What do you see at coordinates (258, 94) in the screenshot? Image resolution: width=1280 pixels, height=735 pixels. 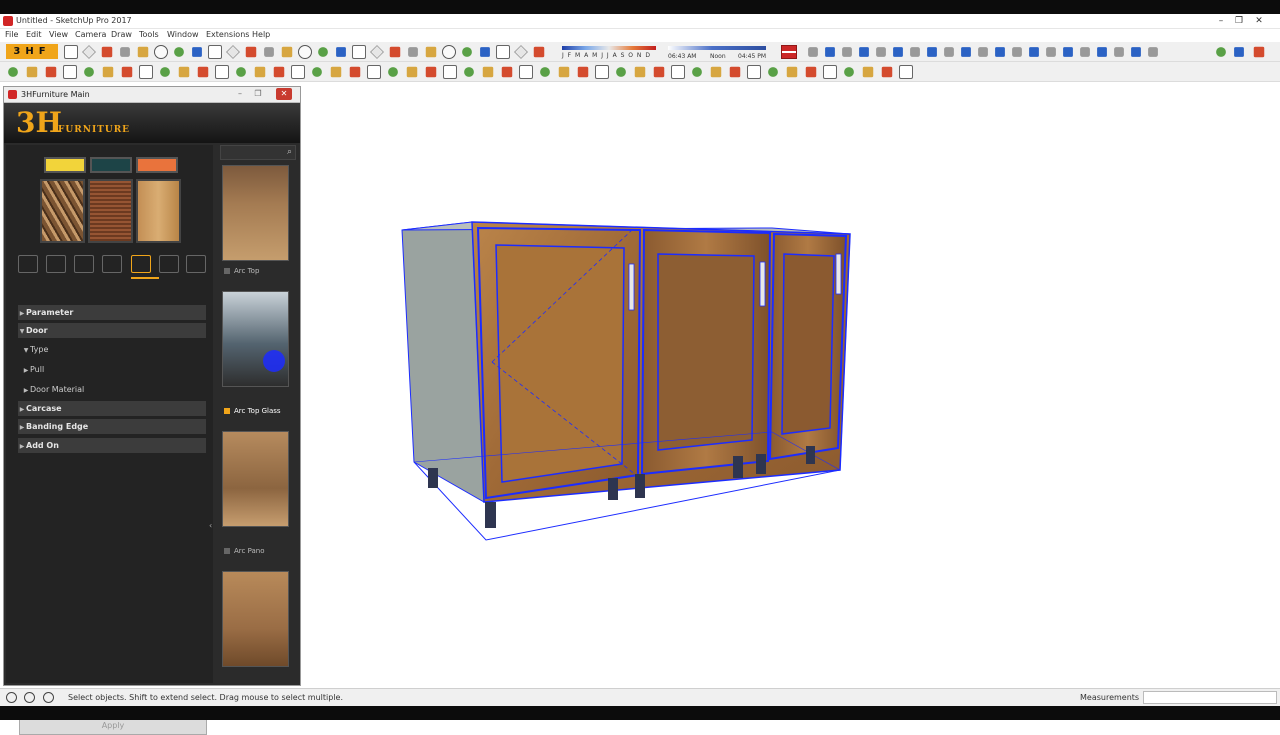 I see `panel-maximize-button: ❐` at bounding box center [258, 94].